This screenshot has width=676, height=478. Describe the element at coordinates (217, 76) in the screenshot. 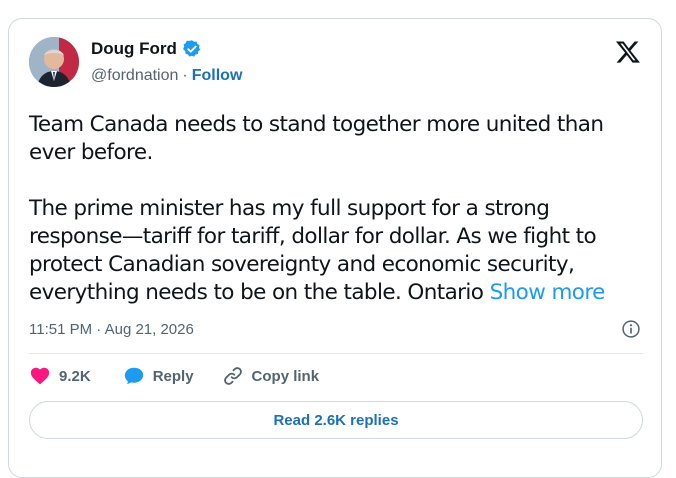

I see `follow-button: Follow` at that location.